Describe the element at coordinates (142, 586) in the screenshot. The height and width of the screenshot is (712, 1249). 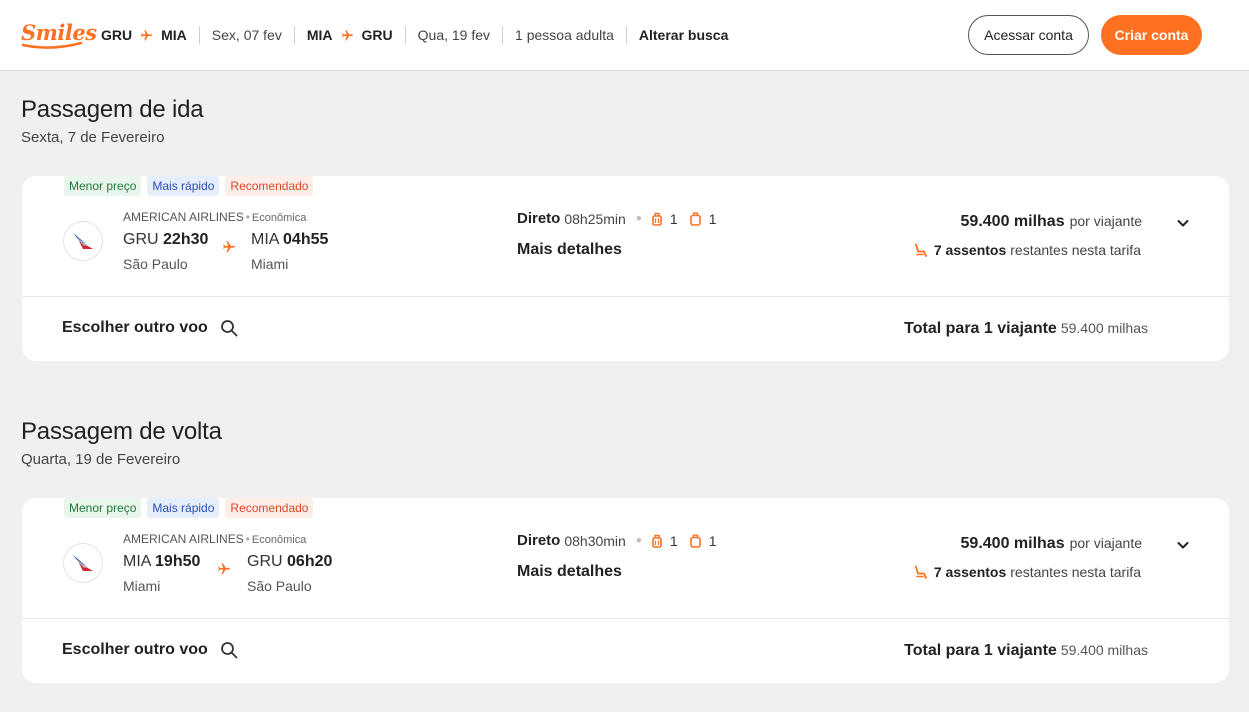
I see `departure-city: Miami` at that location.